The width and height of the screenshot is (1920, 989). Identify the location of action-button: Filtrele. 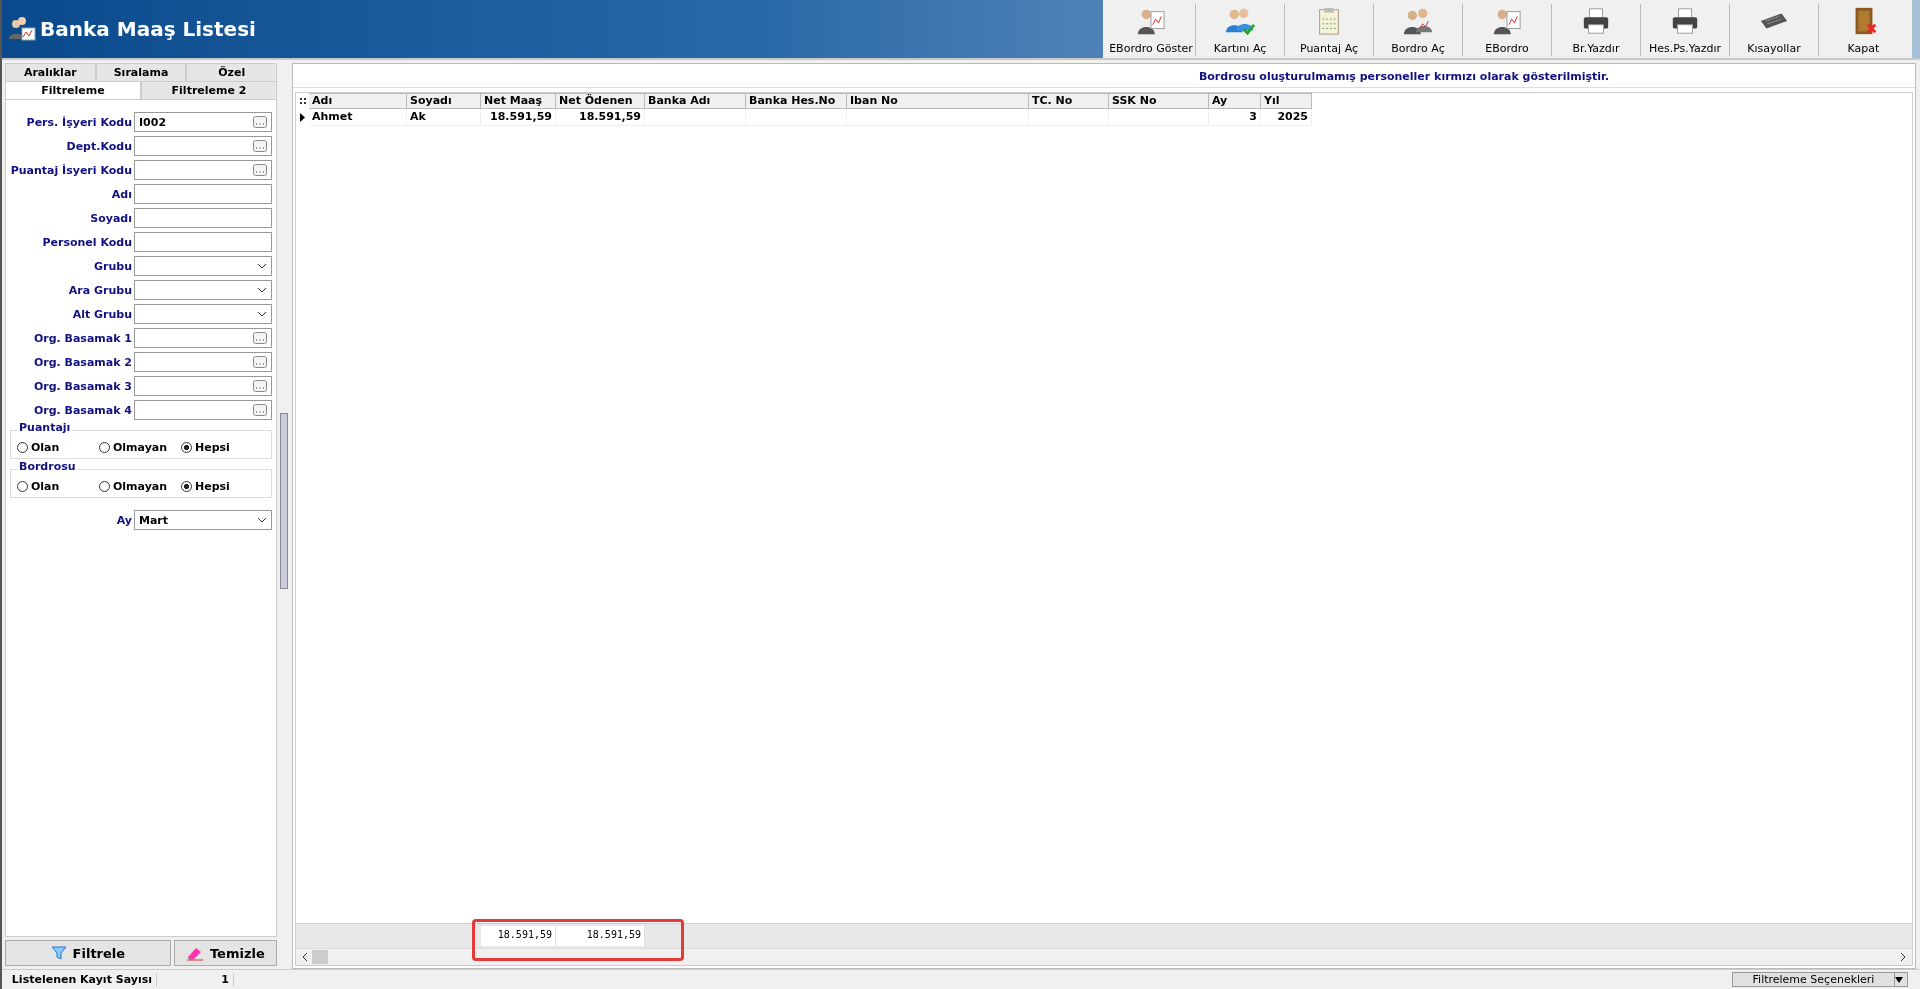
(88, 953).